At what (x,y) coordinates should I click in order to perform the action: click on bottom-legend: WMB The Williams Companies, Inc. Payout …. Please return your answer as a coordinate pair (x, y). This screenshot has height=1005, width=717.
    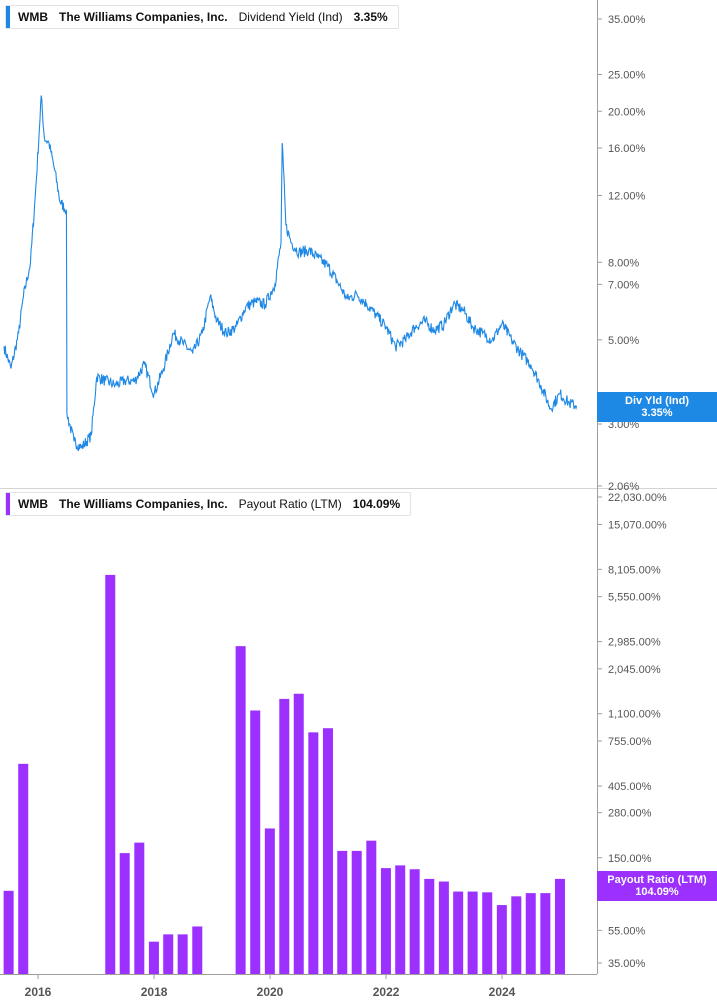
    Looking at the image, I should click on (208, 504).